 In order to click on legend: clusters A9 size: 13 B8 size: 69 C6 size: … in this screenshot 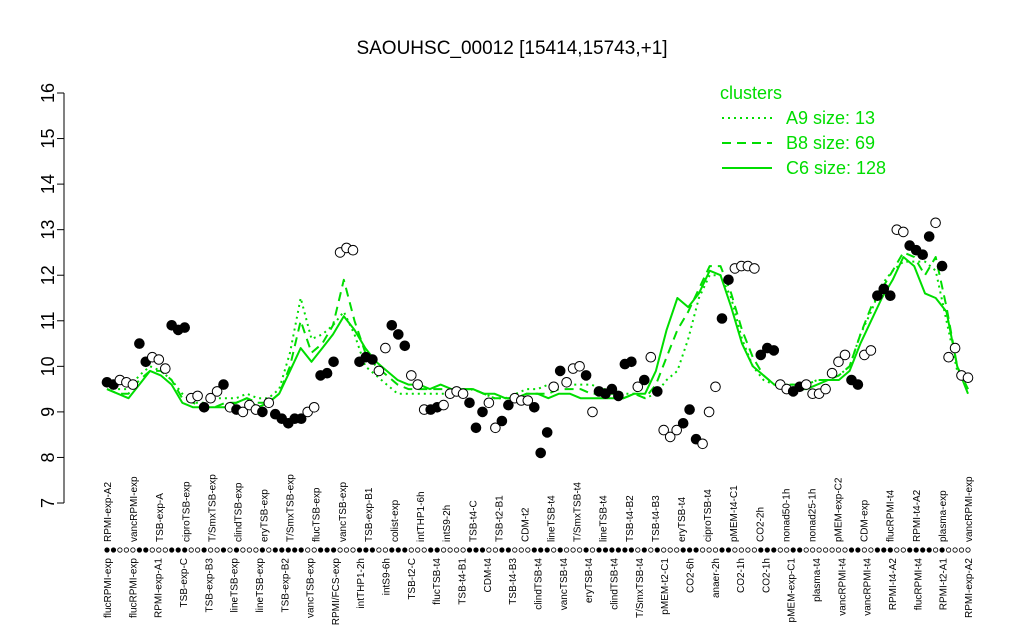, I will do `click(803, 130)`.